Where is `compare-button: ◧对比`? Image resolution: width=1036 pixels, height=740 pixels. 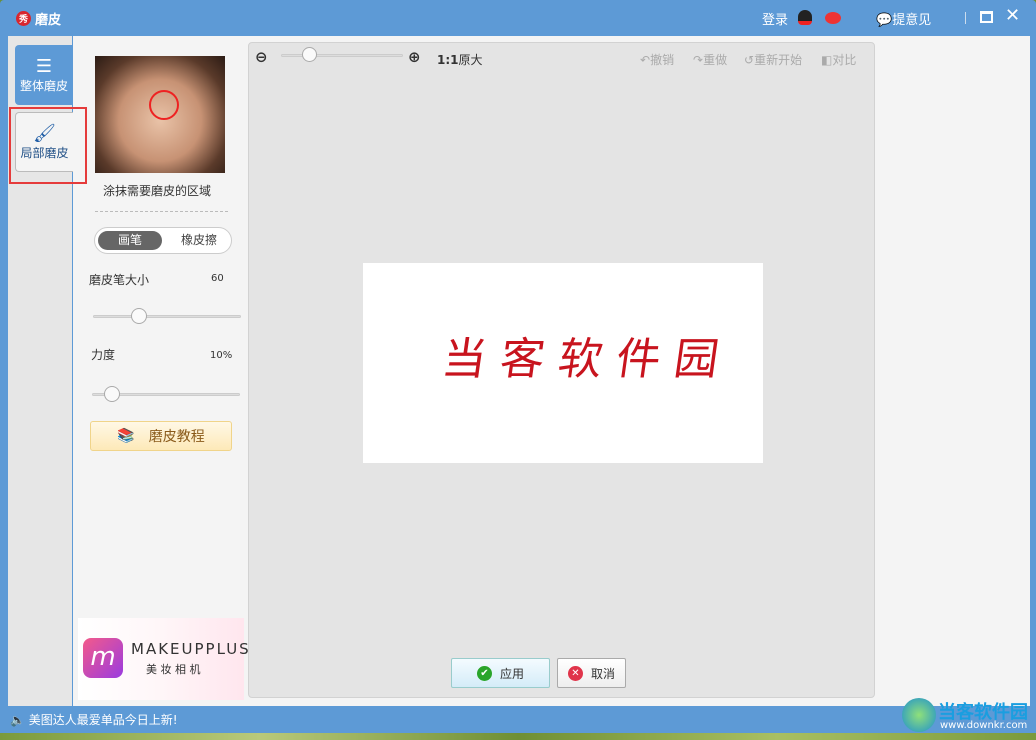
compare-button: ◧对比 is located at coordinates (838, 59).